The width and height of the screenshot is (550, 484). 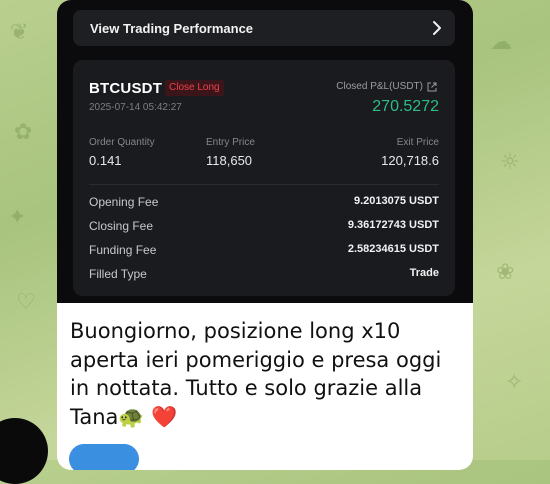 I want to click on closed-pnl-label-text: Closed P&L(USDT), so click(x=379, y=86).